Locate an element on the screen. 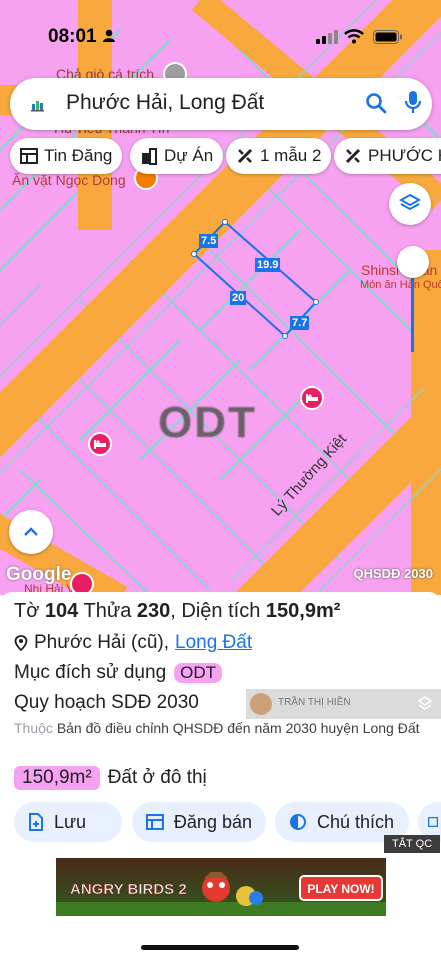  ad-cta: PLAY NOW! is located at coordinates (340, 889).